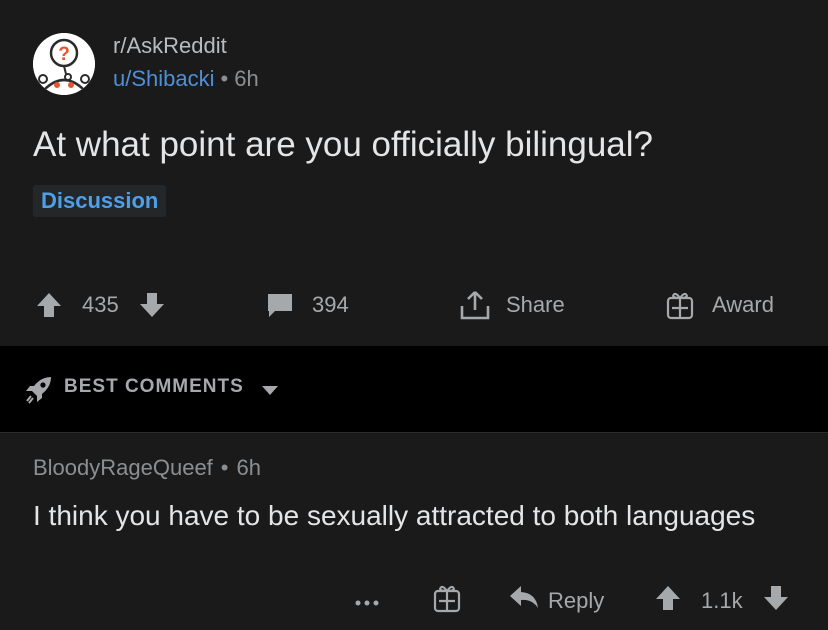 The height and width of the screenshot is (630, 828). What do you see at coordinates (164, 78) in the screenshot?
I see `post-author: u/Shibacki` at bounding box center [164, 78].